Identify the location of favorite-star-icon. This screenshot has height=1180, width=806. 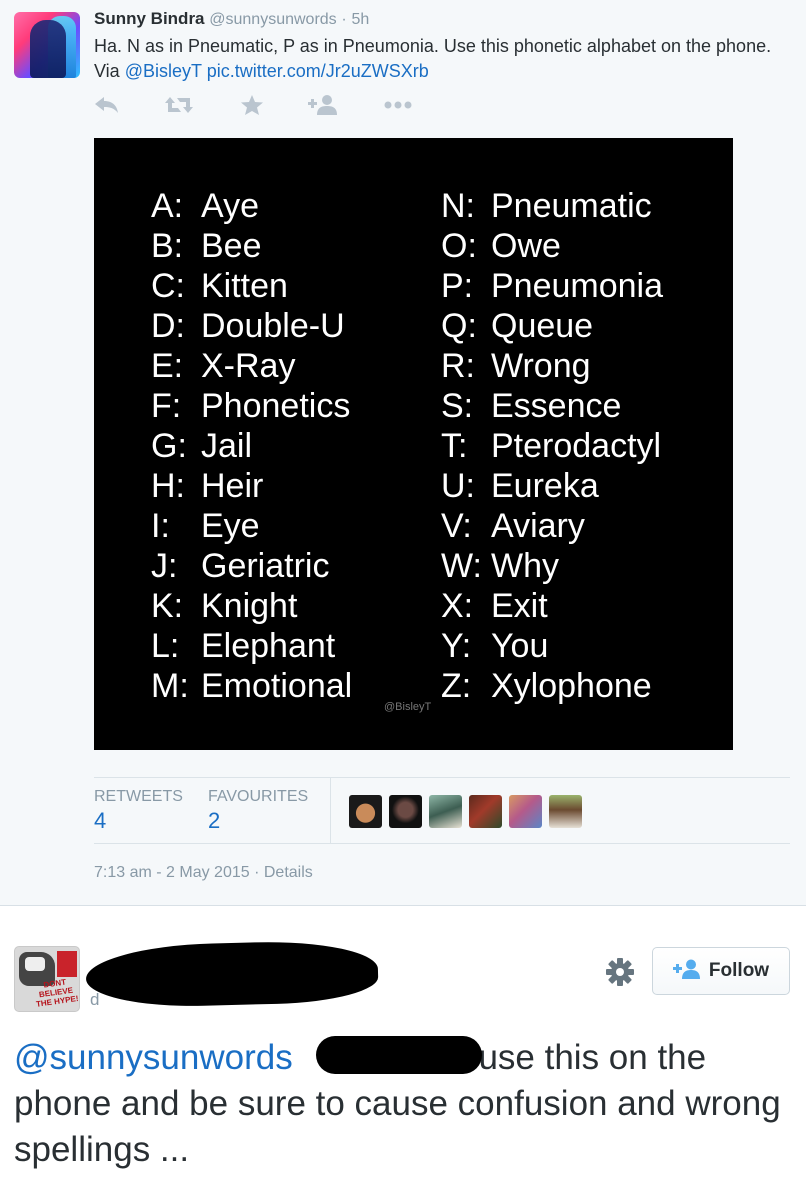
(252, 105).